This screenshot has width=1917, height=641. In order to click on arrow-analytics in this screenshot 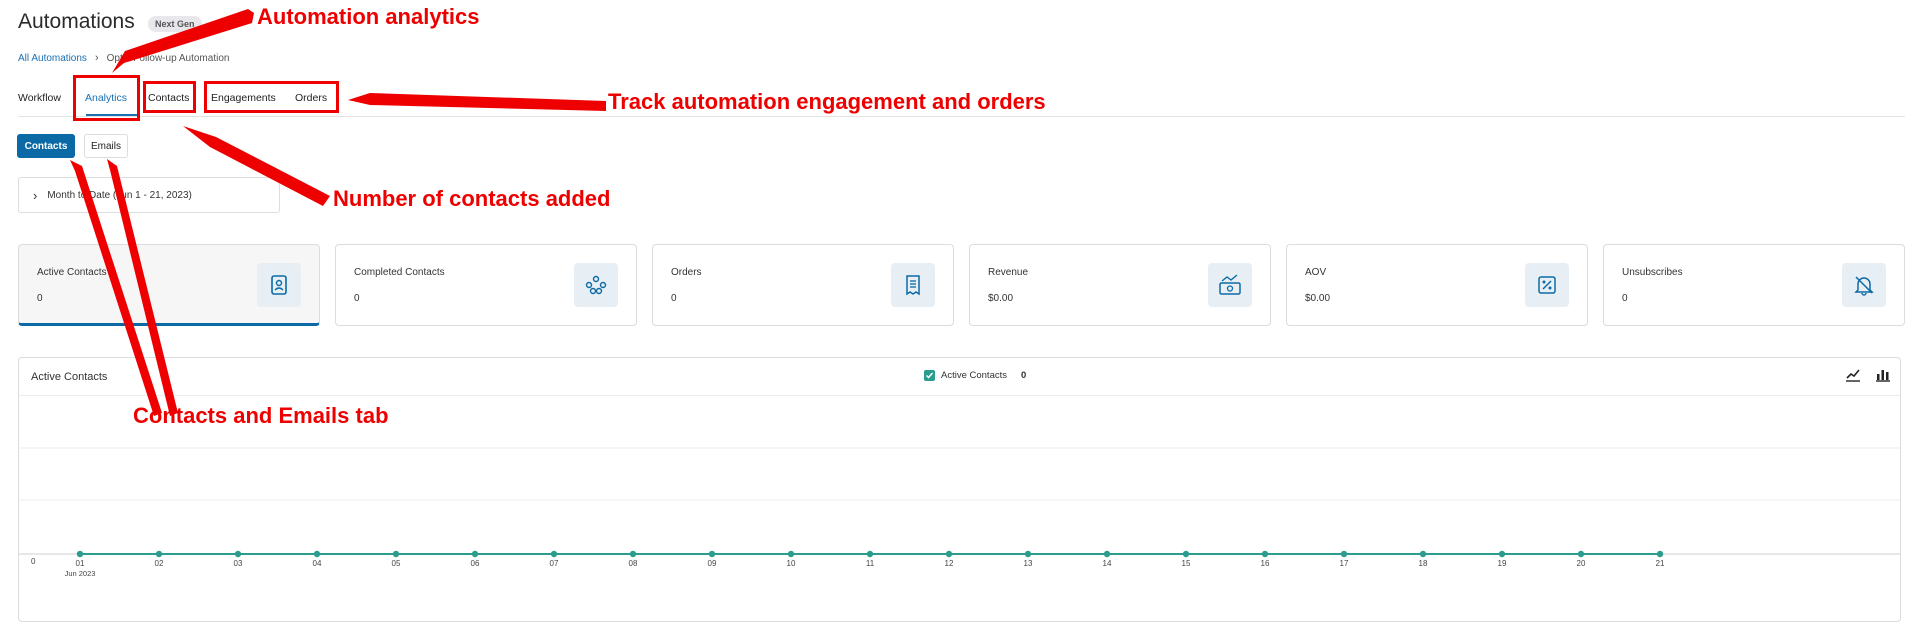, I will do `click(183, 41)`.